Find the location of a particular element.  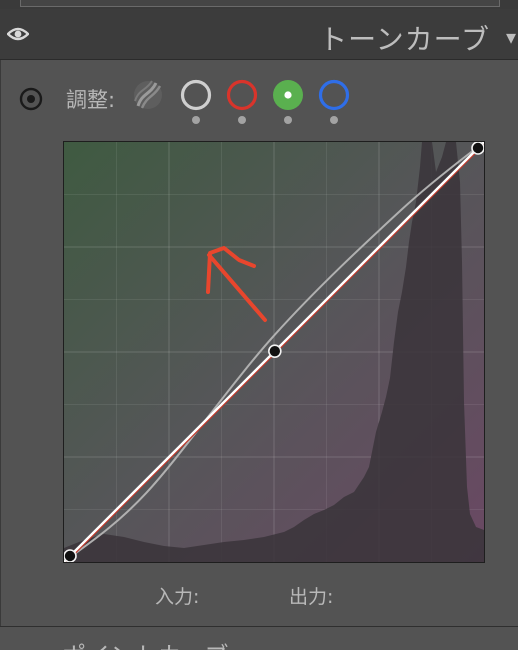

input-readout-label: 入力: is located at coordinates (177, 597).